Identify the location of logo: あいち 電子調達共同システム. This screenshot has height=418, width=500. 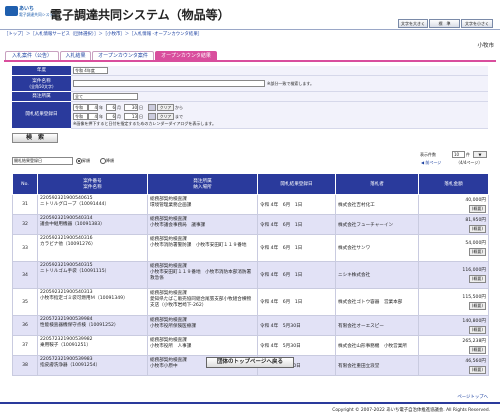
(30, 13).